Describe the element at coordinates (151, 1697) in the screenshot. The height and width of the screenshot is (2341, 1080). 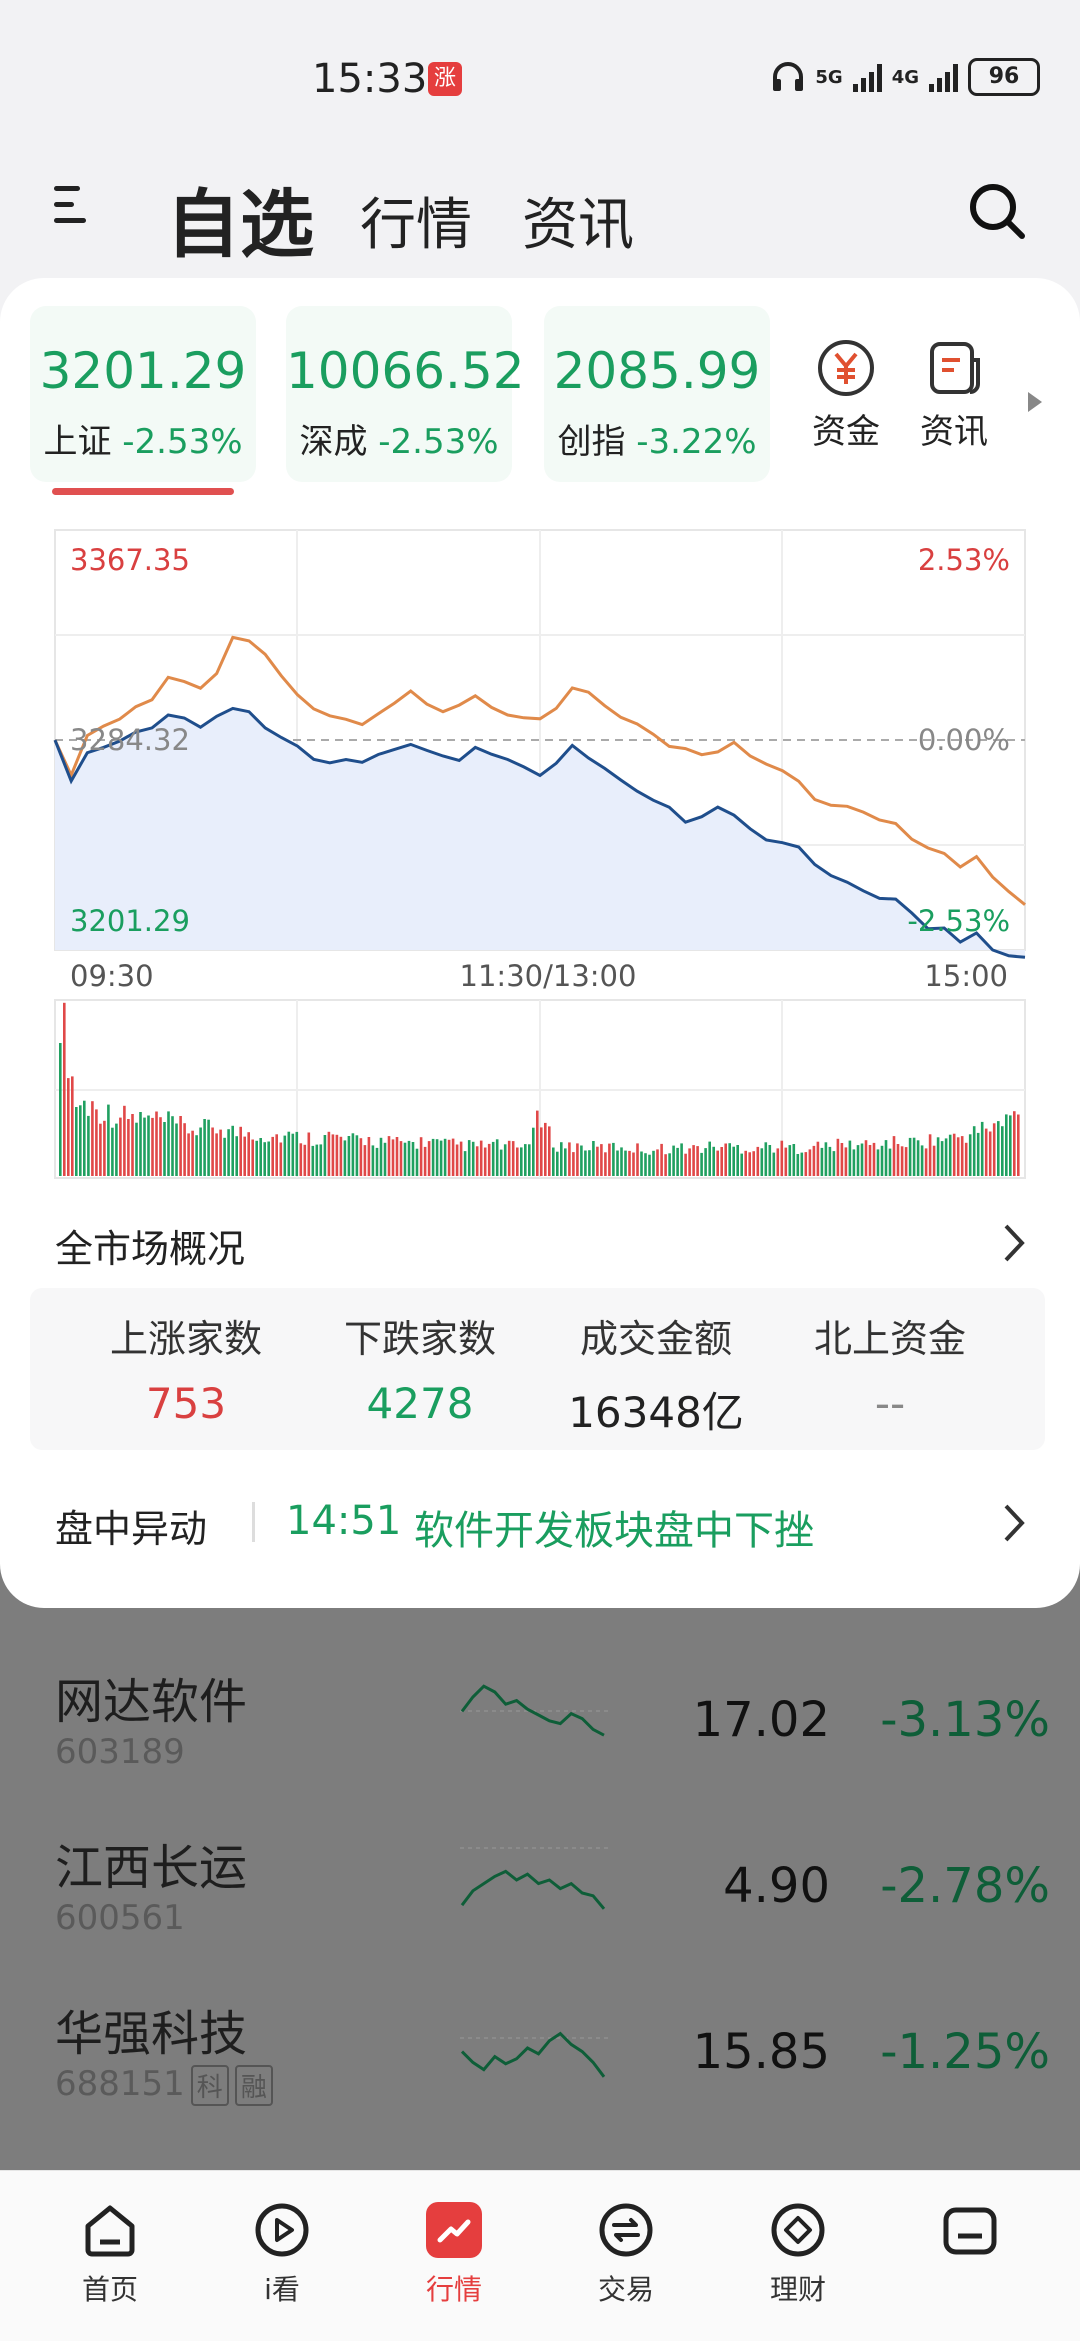
I see `stock-name: 网达软件` at that location.